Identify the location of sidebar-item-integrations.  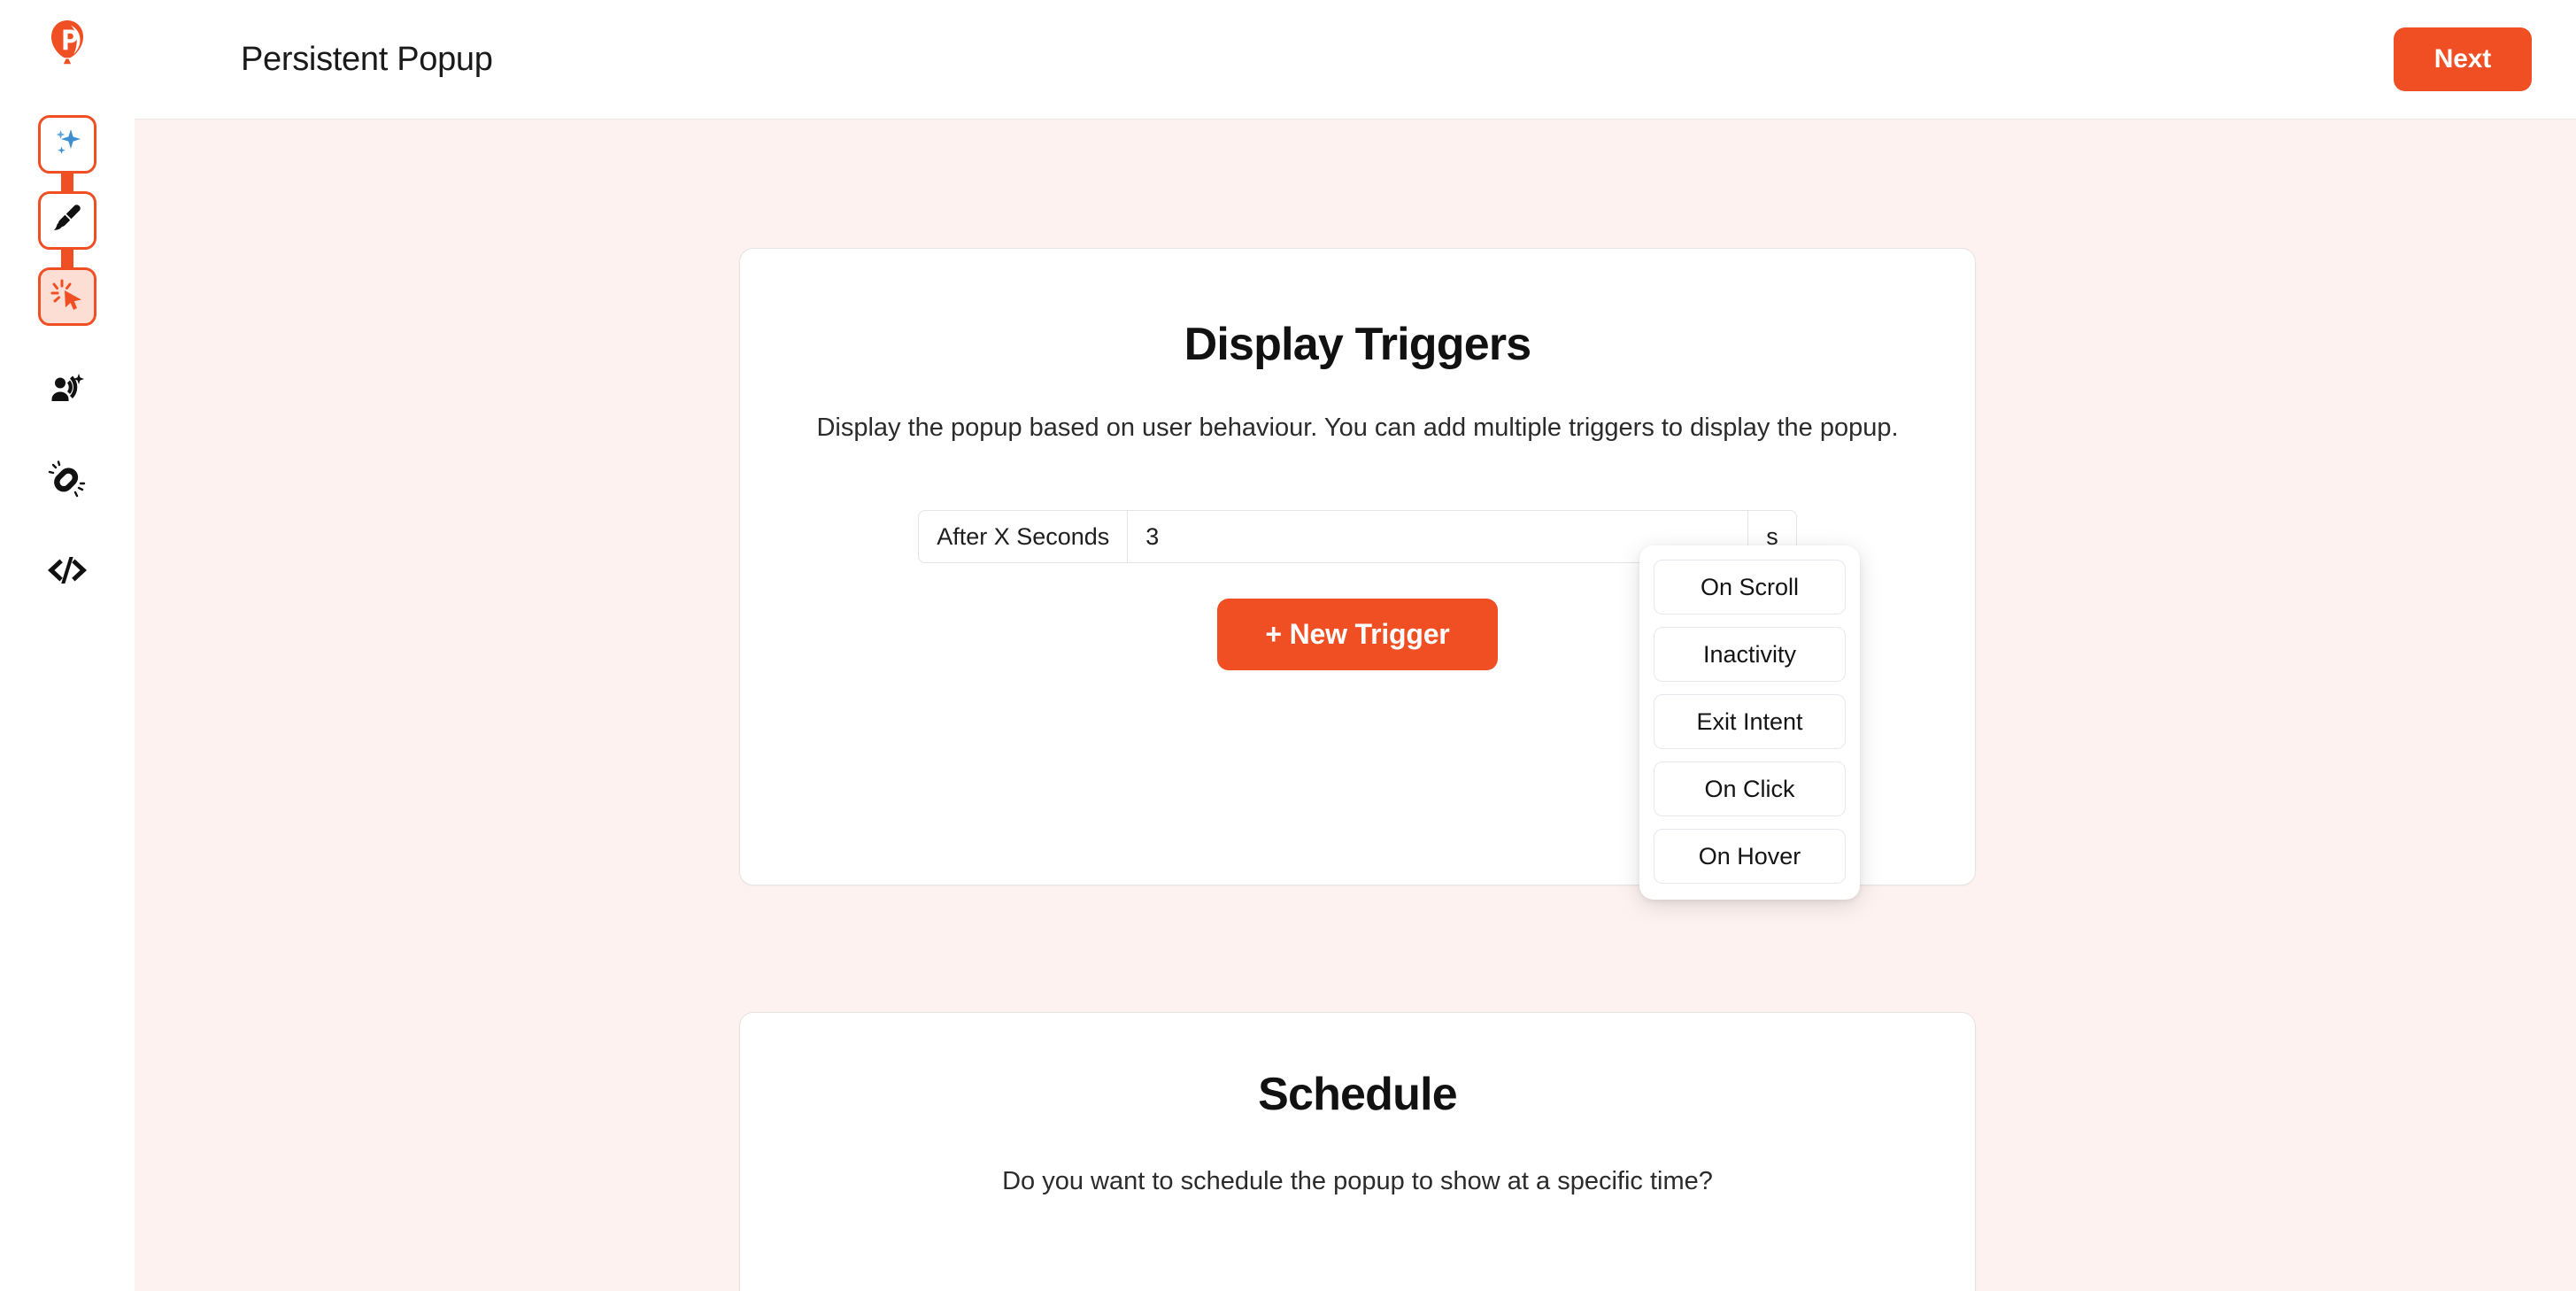
(67, 481).